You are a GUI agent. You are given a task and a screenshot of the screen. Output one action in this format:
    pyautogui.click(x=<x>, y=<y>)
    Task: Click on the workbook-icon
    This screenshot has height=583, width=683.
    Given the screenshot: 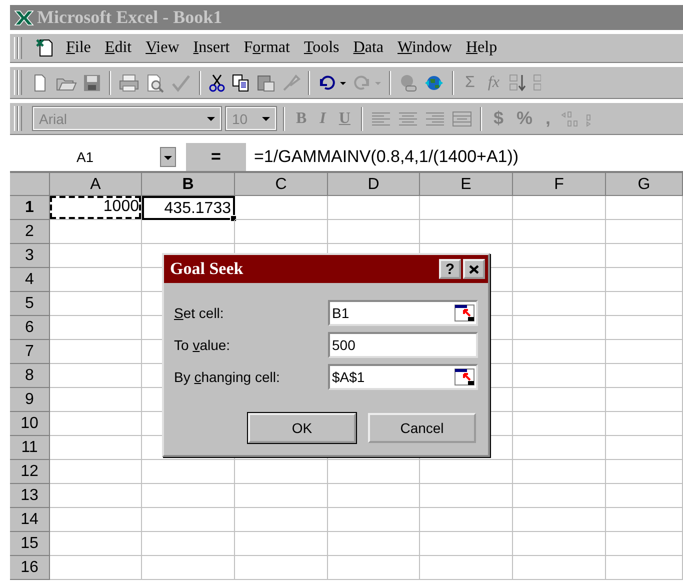 What is the action you would take?
    pyautogui.click(x=45, y=48)
    